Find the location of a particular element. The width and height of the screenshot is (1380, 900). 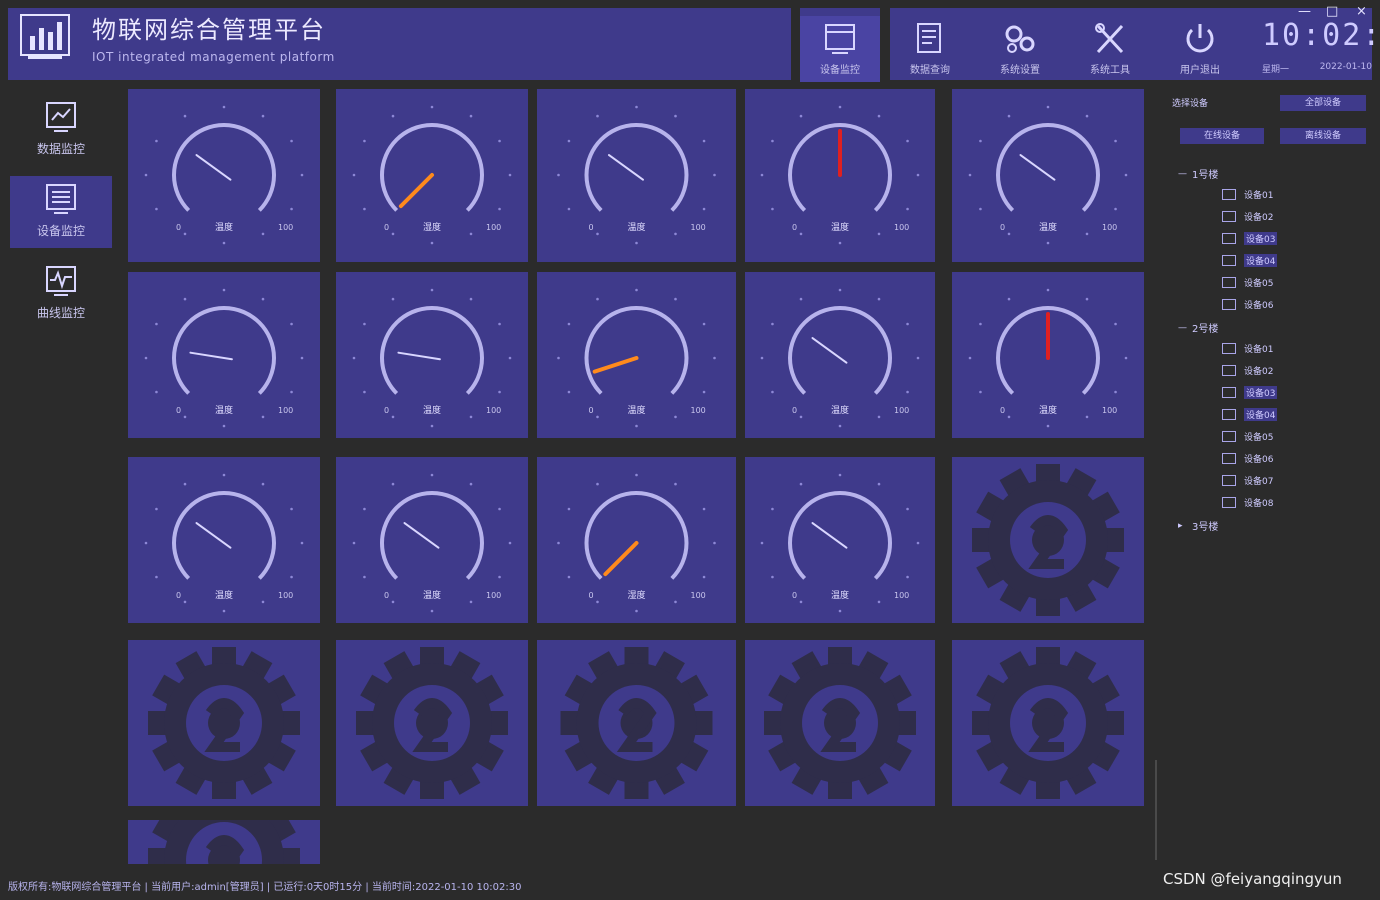

toolbar-logout-button: 用户退出 is located at coordinates (1200, 49).